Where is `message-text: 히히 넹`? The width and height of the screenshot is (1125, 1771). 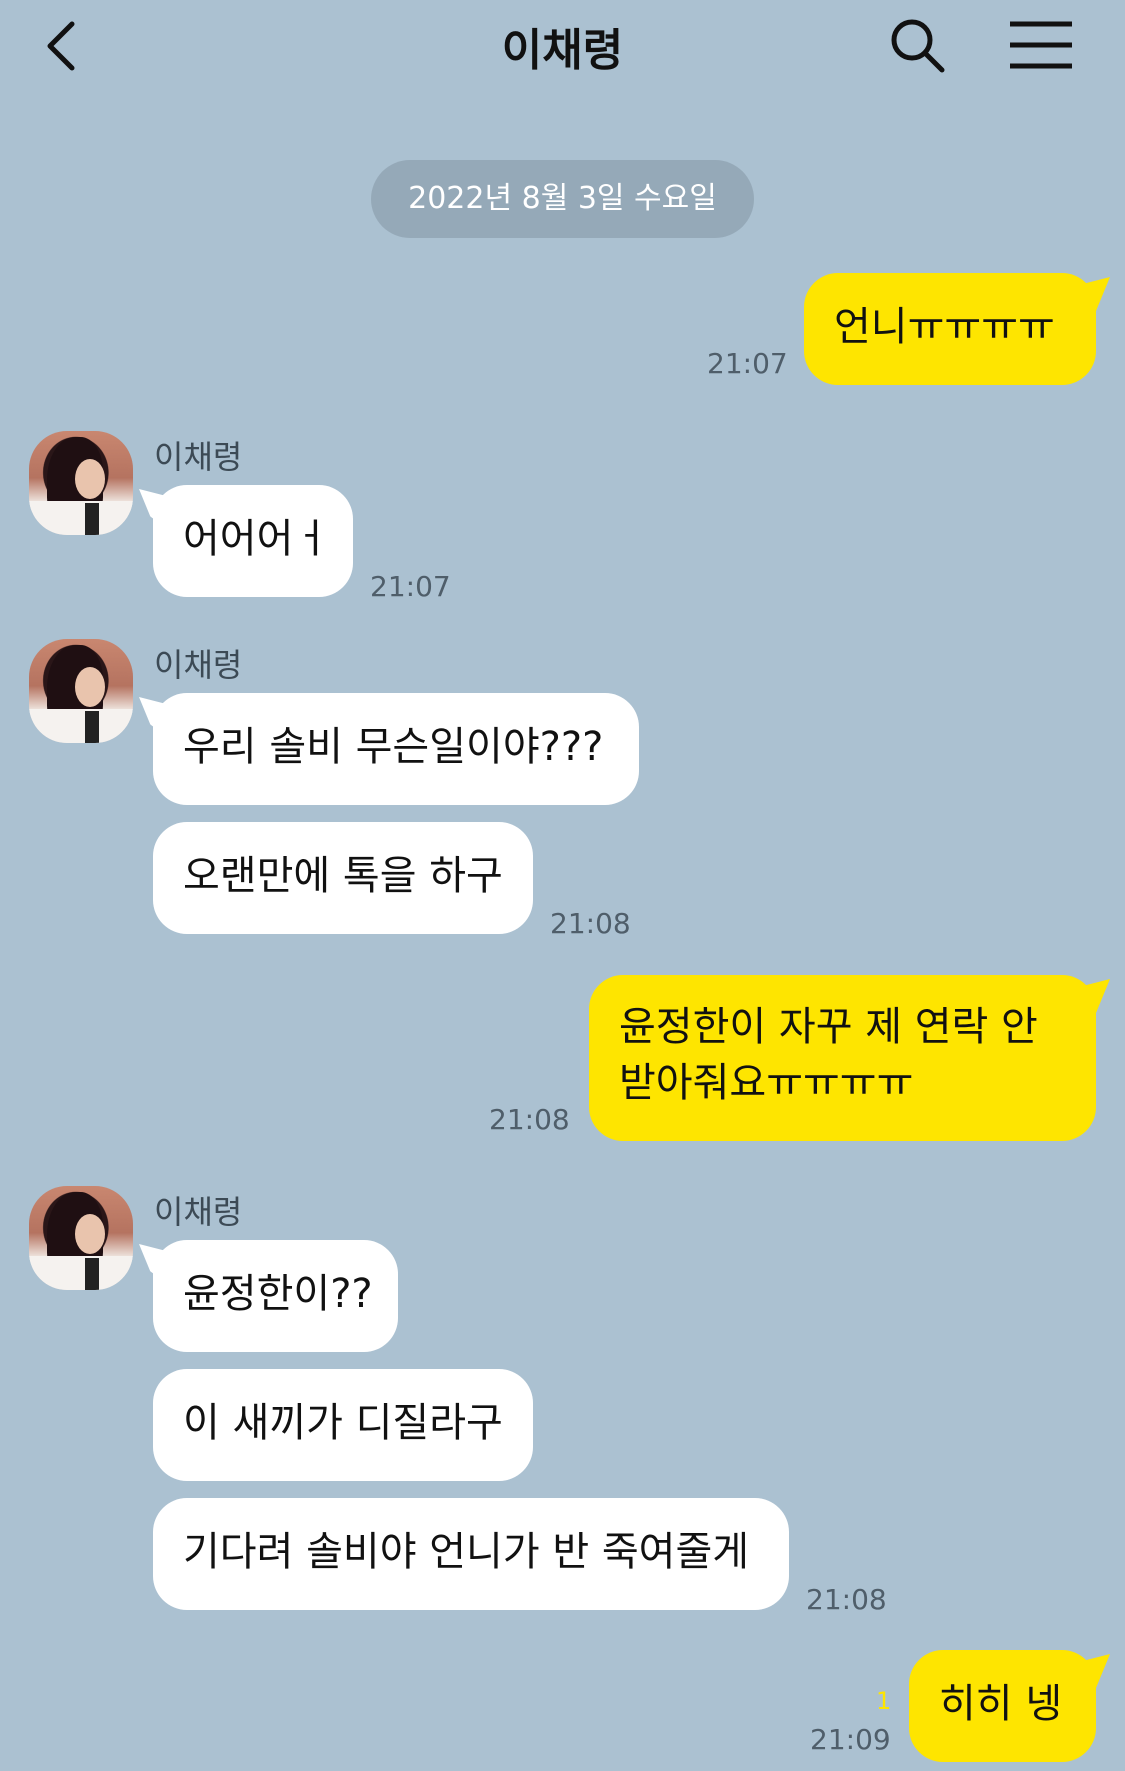 message-text: 히히 넹 is located at coordinates (1001, 1704).